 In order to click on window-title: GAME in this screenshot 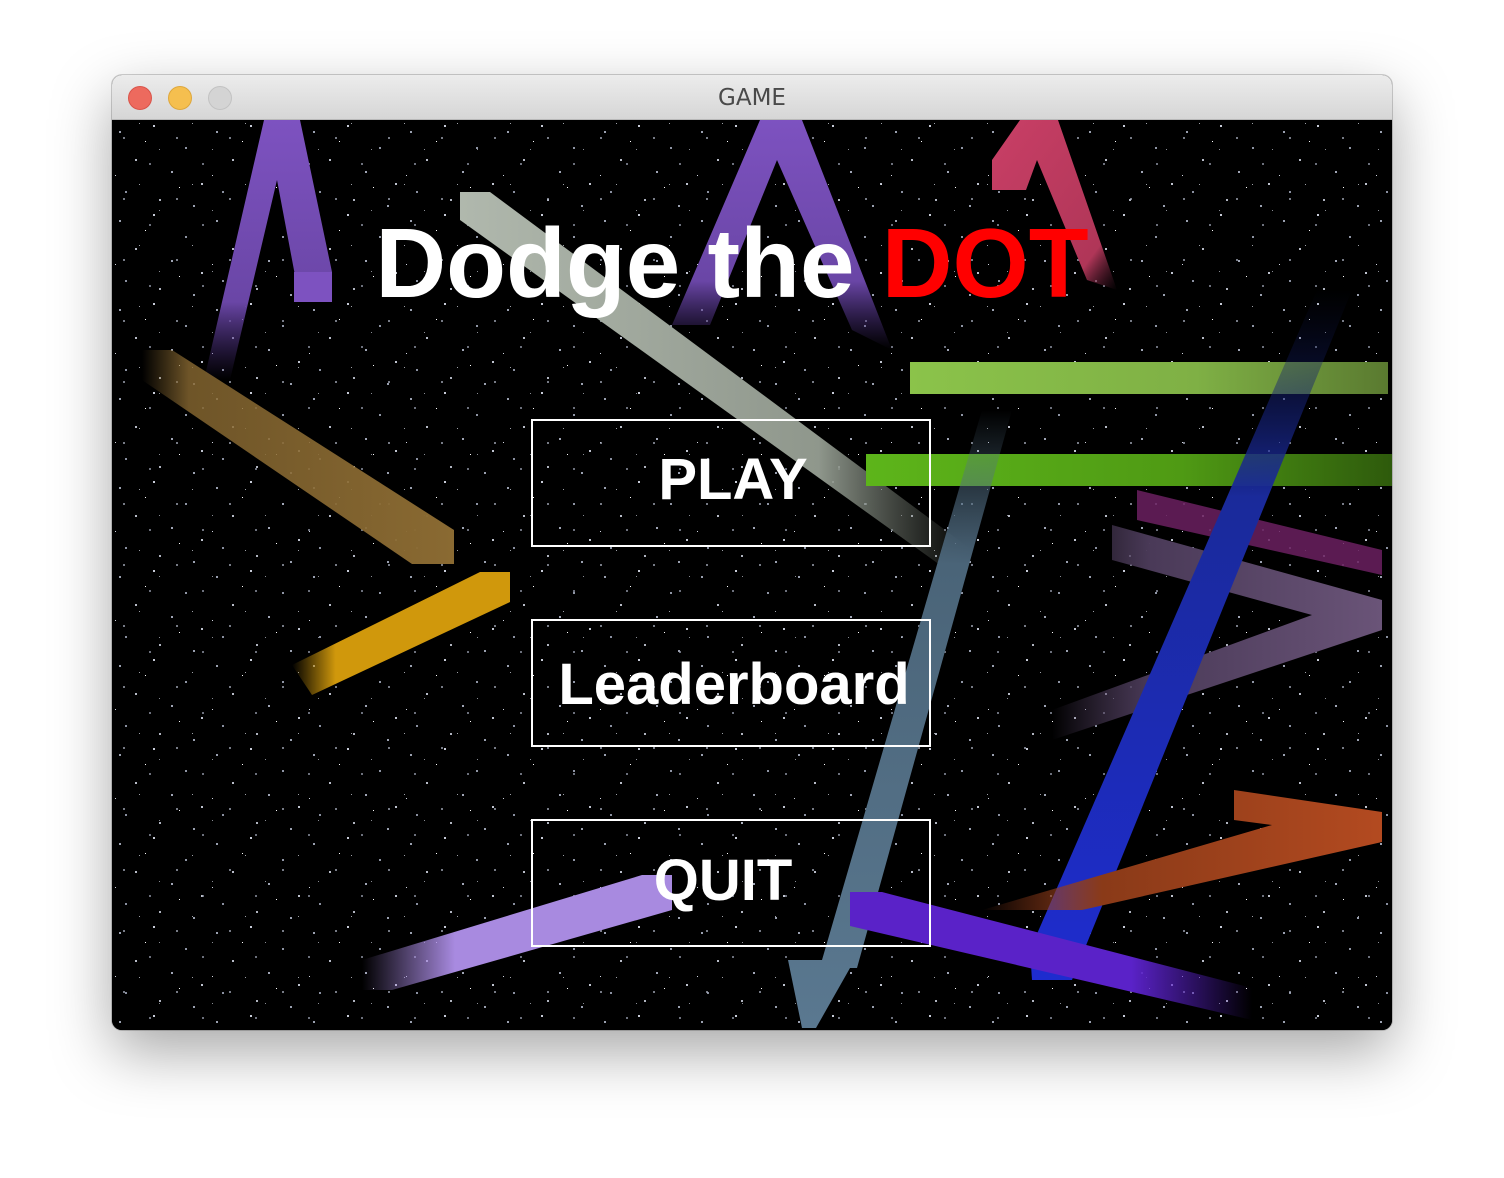, I will do `click(752, 98)`.